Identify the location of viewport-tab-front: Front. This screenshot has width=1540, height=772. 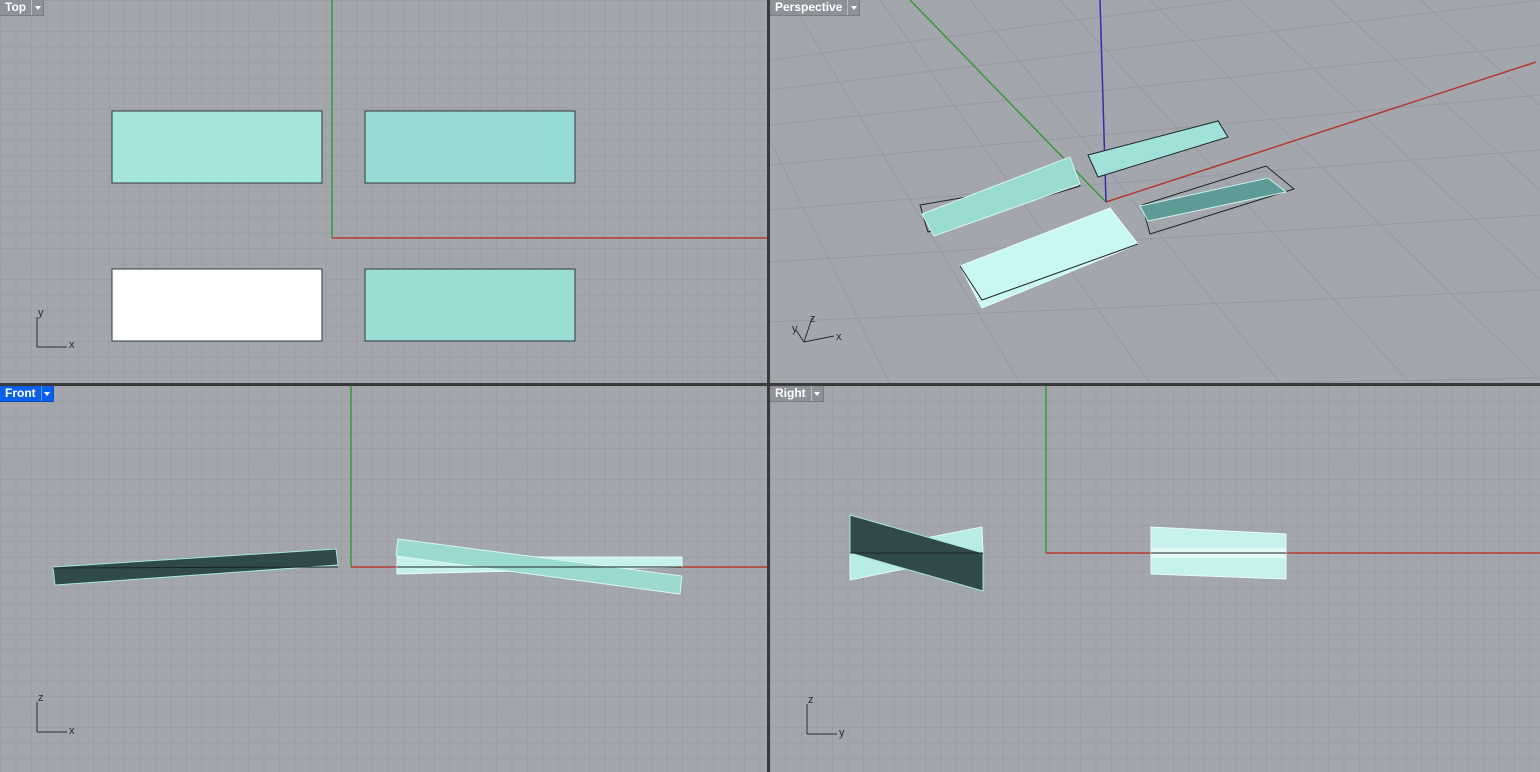
(27, 394).